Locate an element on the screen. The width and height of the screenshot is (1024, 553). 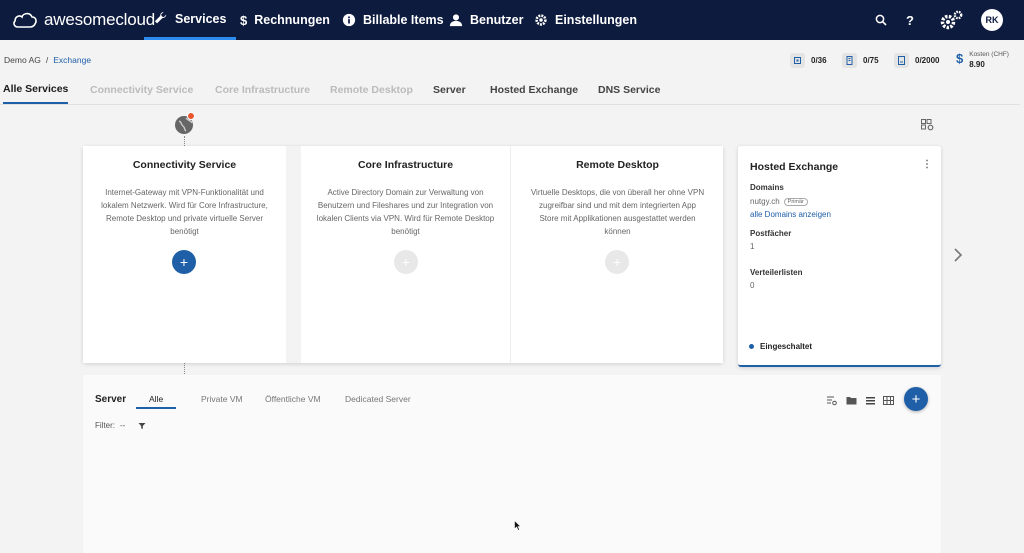
tabs-divider is located at coordinates (510, 104).